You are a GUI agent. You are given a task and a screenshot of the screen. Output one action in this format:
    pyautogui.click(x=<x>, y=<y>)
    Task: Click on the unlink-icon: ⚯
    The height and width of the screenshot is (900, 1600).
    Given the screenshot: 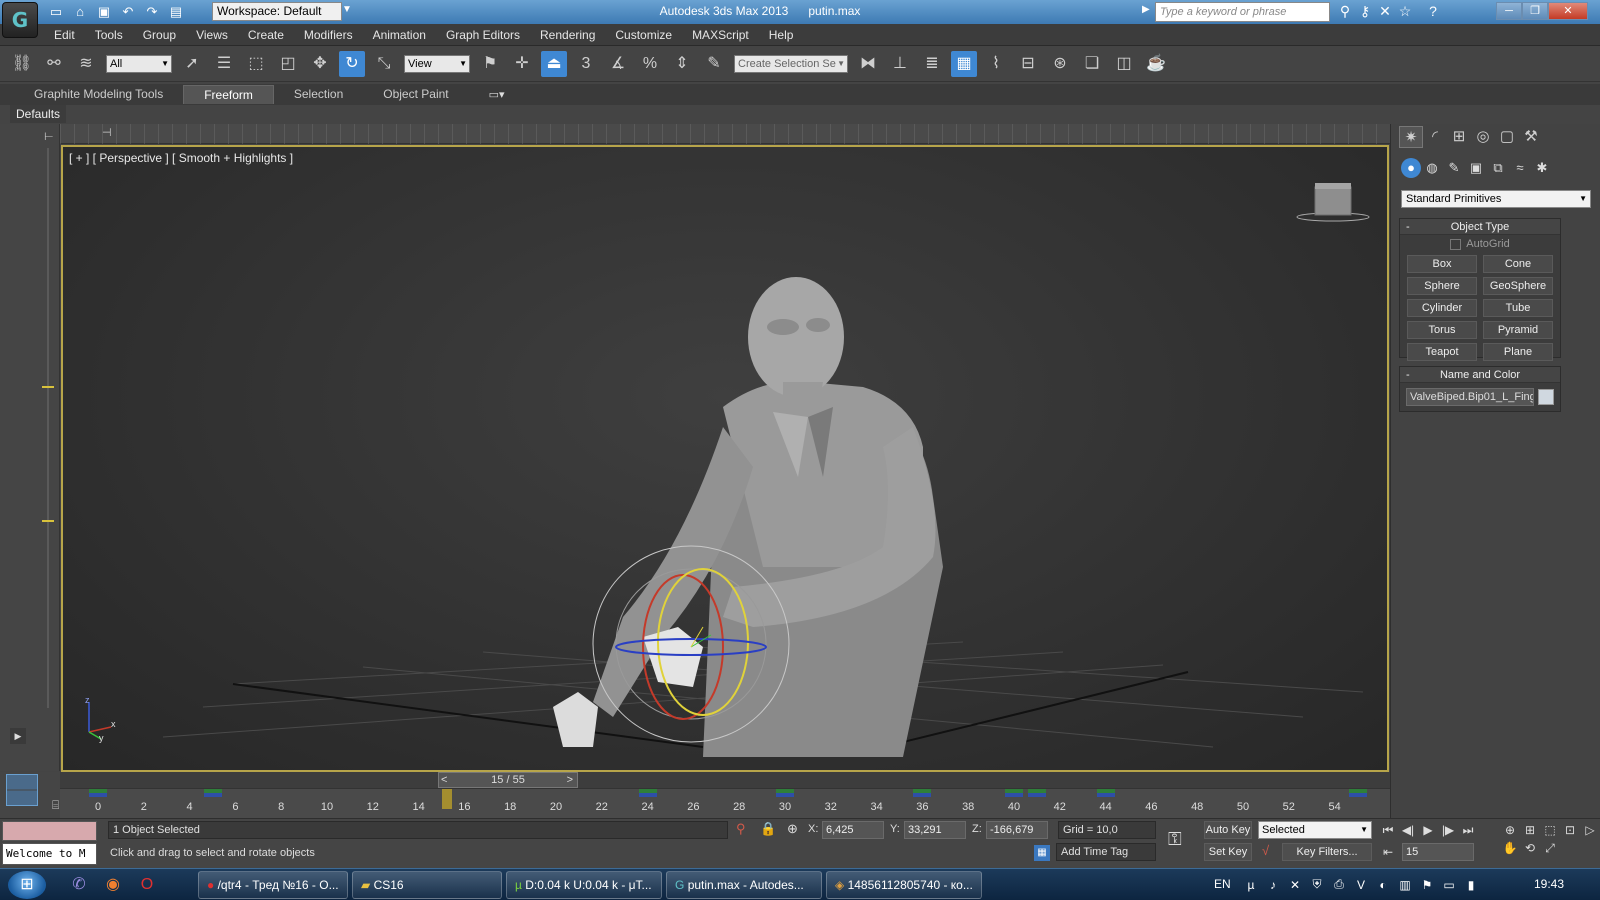 What is the action you would take?
    pyautogui.click(x=54, y=64)
    